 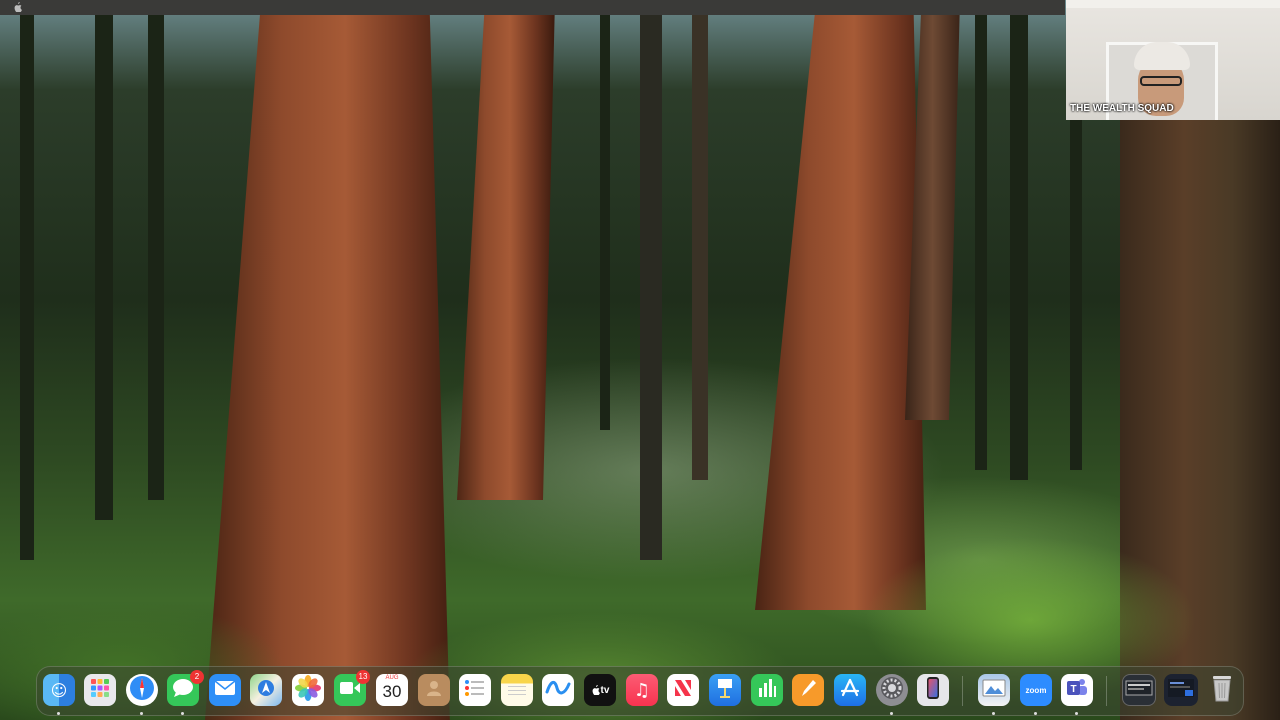 I want to click on menu-bar, so click(x=532, y=7).